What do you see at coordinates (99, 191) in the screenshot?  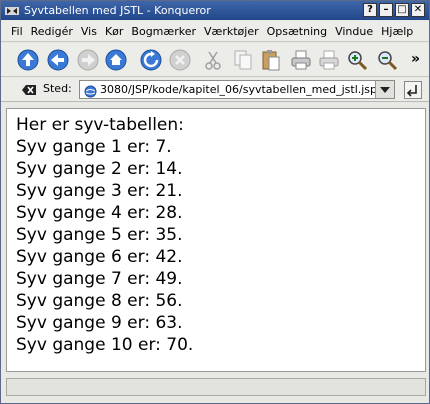 I see `table-line: Syv gange 3 er: 21.` at bounding box center [99, 191].